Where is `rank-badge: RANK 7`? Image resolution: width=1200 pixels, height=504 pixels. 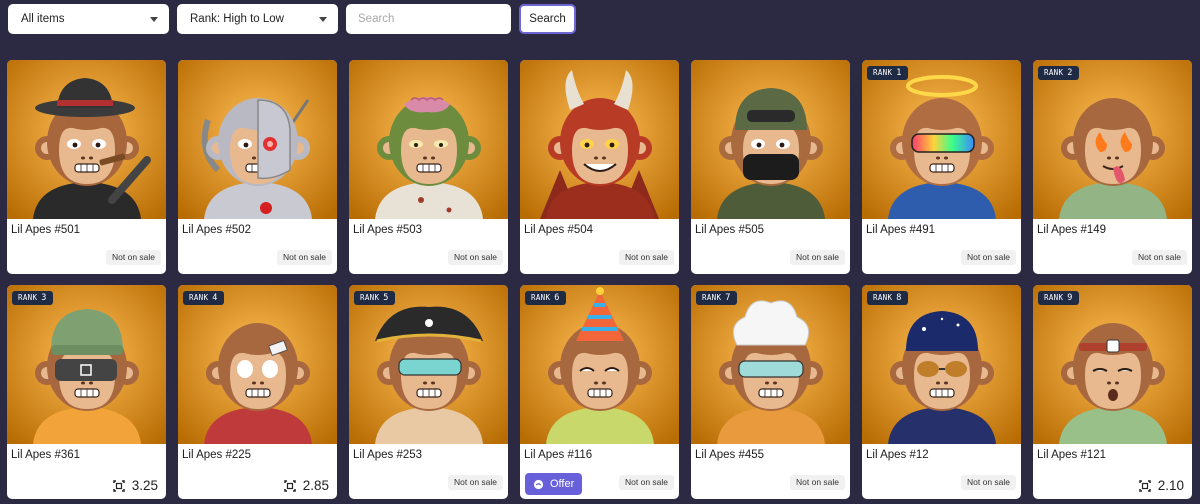 rank-badge: RANK 7 is located at coordinates (716, 298).